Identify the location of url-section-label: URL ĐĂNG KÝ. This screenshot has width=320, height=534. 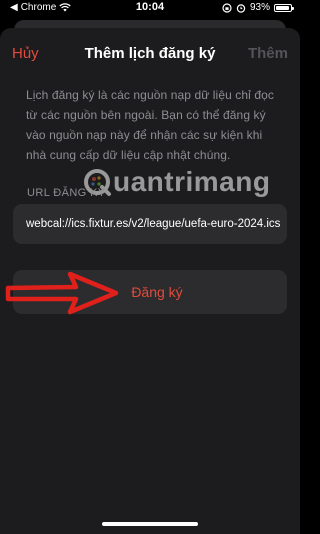
(66, 193).